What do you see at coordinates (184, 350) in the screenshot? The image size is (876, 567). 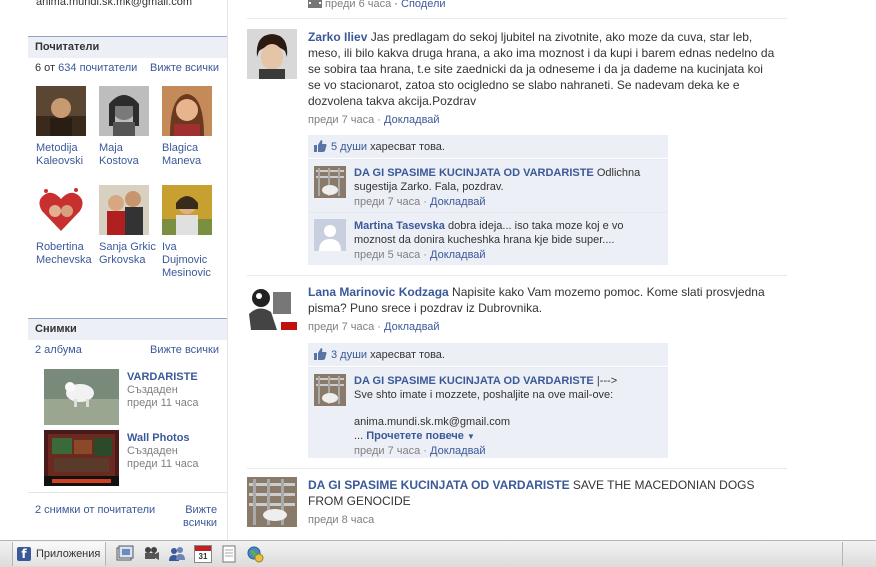 I see `photos-see-all-link: Вижте всички` at bounding box center [184, 350].